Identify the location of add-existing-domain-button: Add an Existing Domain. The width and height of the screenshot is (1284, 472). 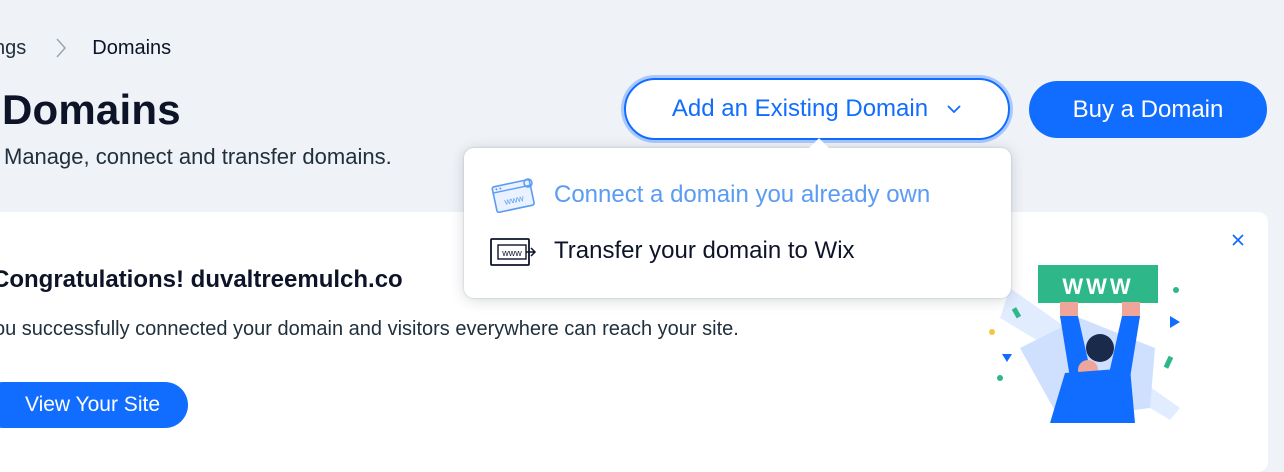
(817, 109).